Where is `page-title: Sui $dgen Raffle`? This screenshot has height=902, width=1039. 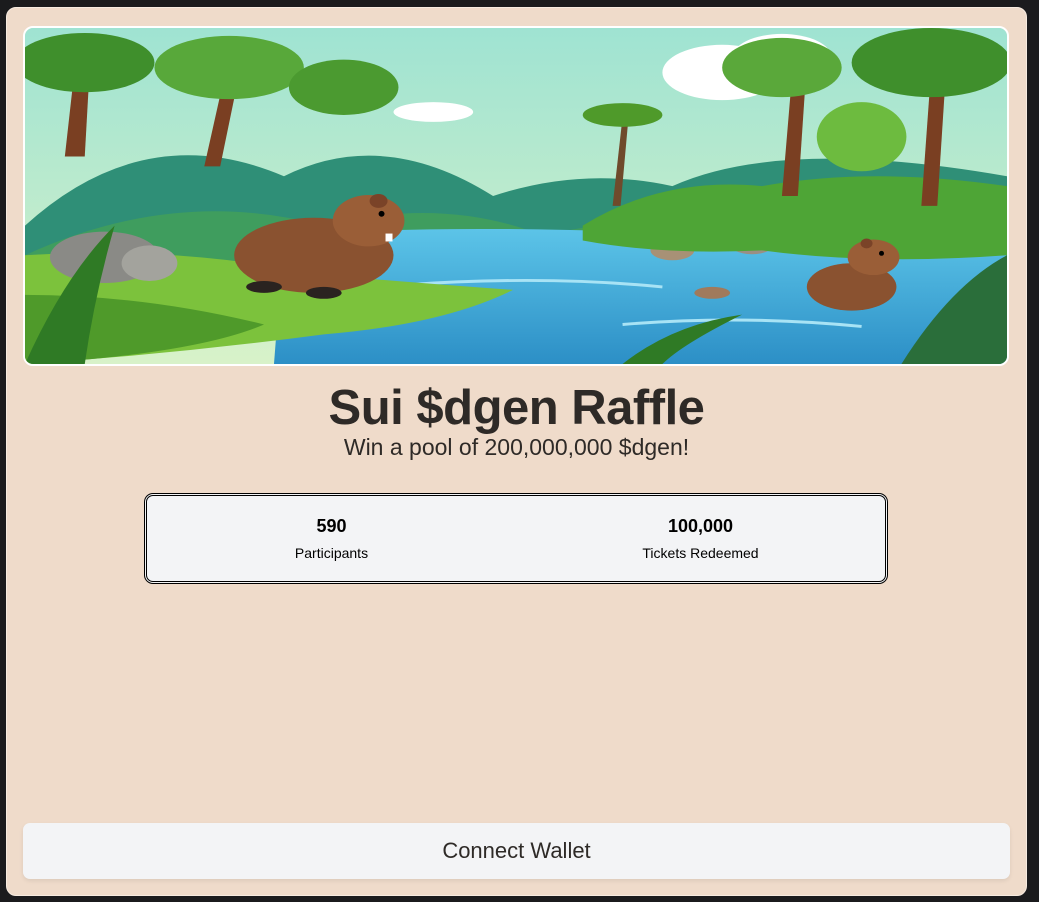
page-title: Sui $dgen Raffle is located at coordinates (516, 408).